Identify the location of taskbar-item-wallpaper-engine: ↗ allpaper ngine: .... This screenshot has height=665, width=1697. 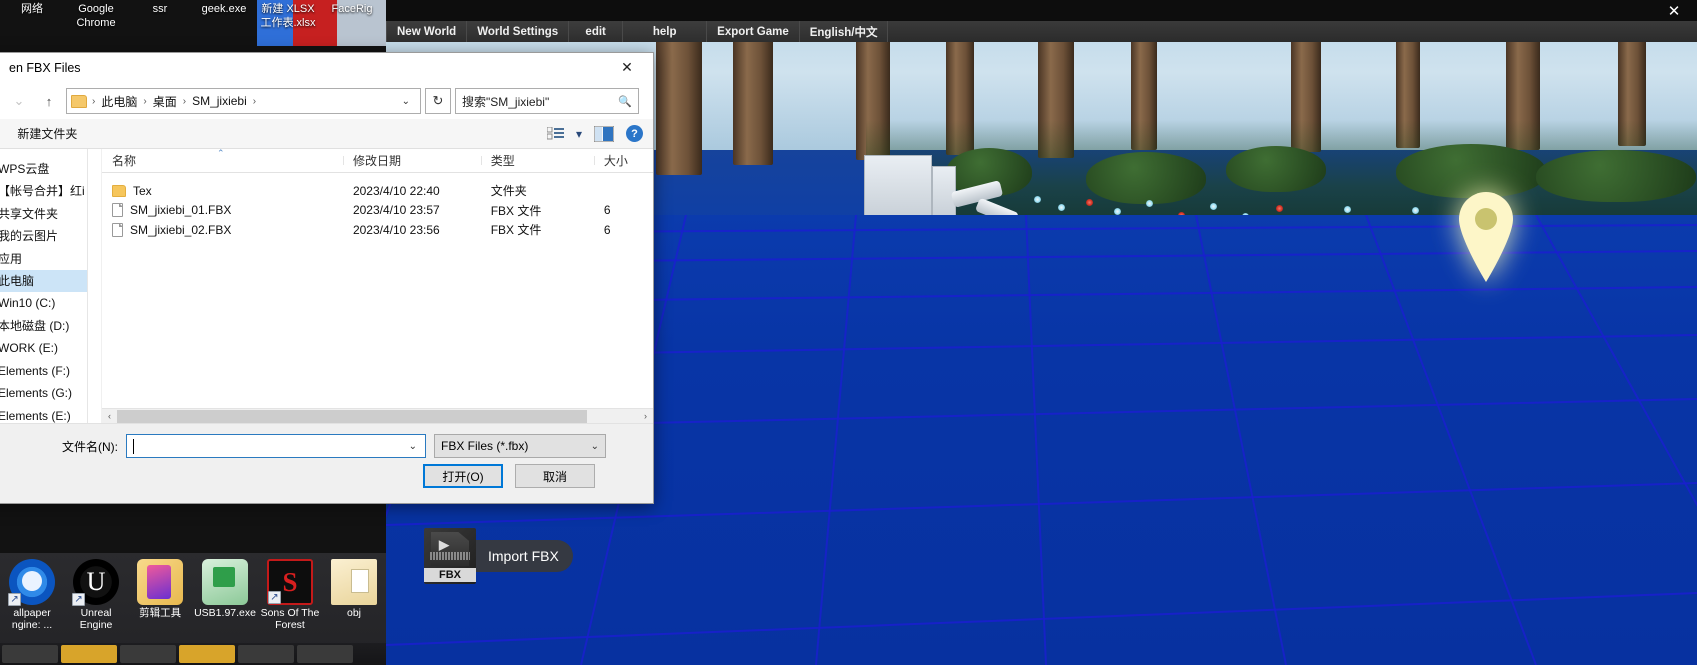
(32, 598).